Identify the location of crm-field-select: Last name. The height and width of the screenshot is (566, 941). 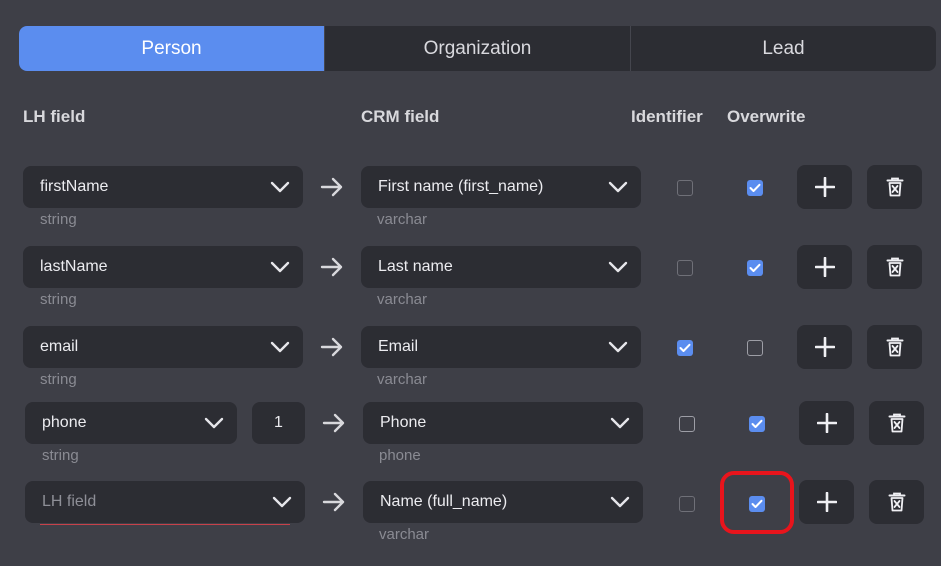
(501, 267).